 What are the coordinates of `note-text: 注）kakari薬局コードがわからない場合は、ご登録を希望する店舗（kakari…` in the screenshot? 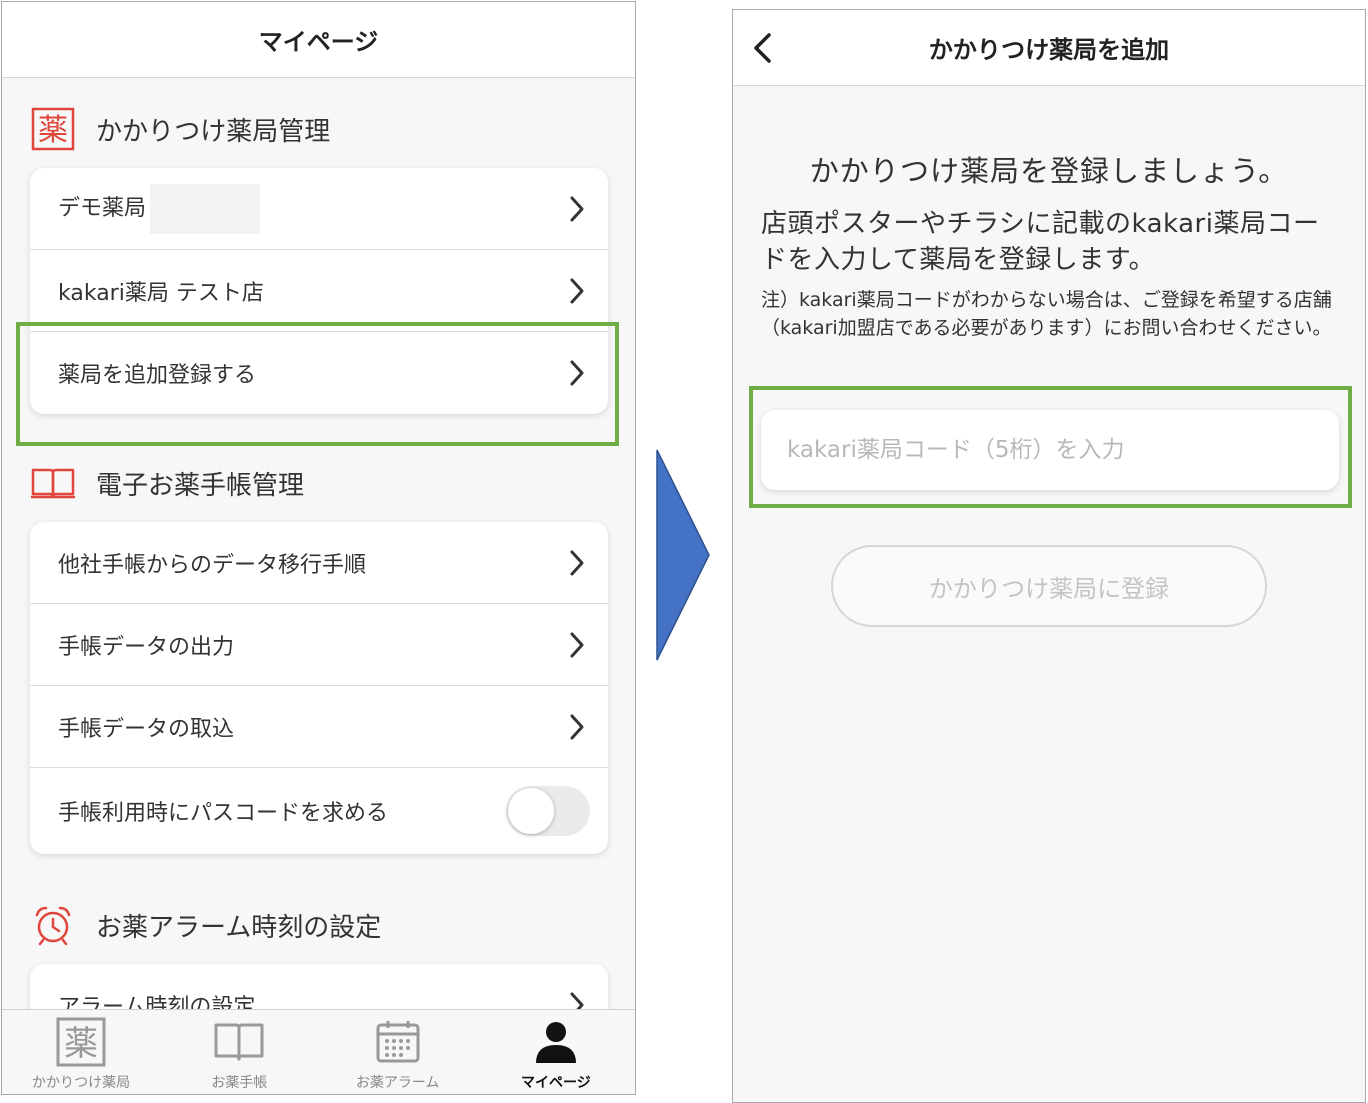 It's located at (1046, 314).